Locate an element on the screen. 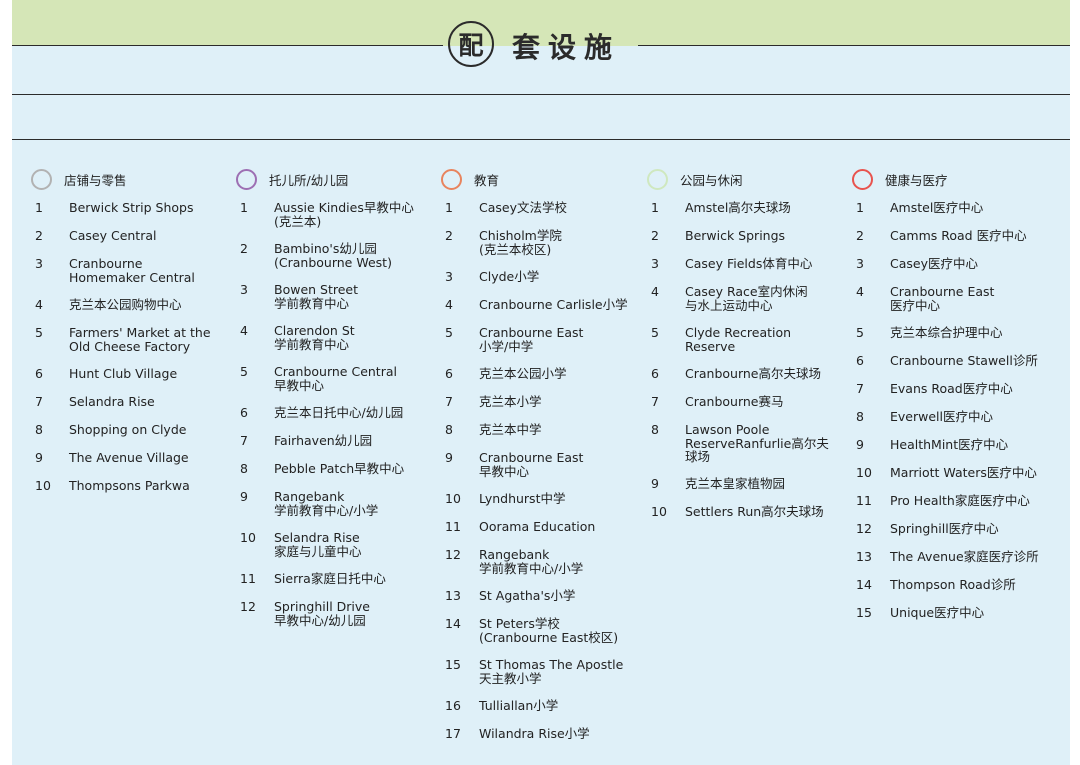 The image size is (1080, 765). list-item: 2 Camms Road 医疗中心 is located at coordinates (945, 236).